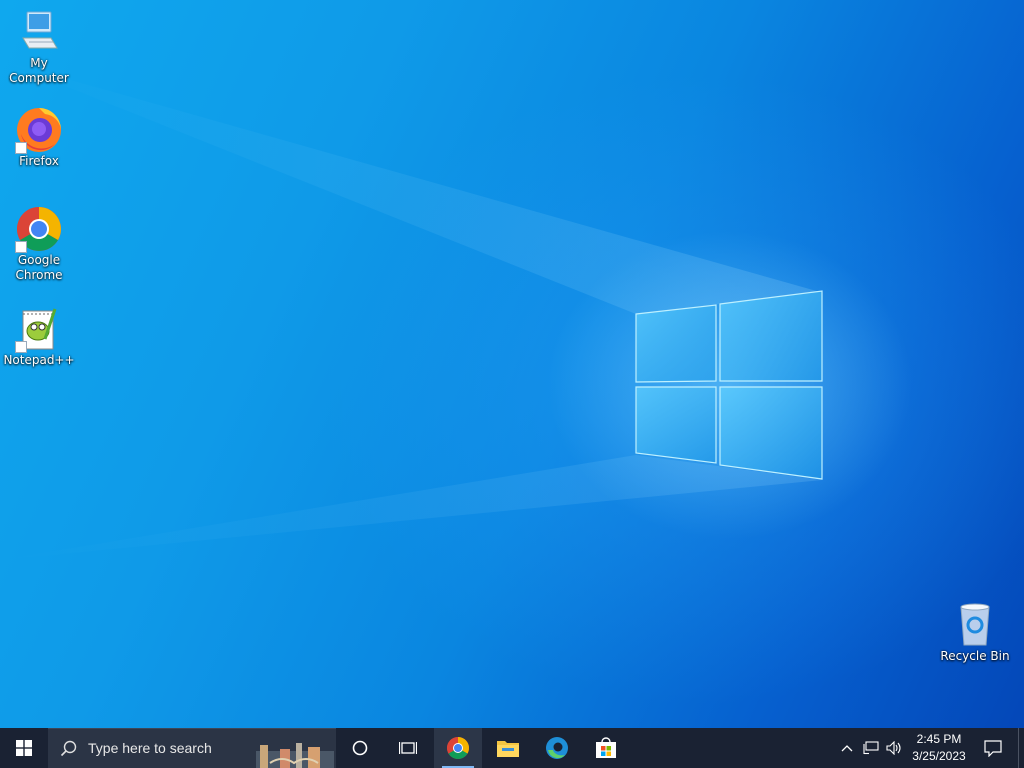  I want to click on chevron-up-icon, so click(847, 748).